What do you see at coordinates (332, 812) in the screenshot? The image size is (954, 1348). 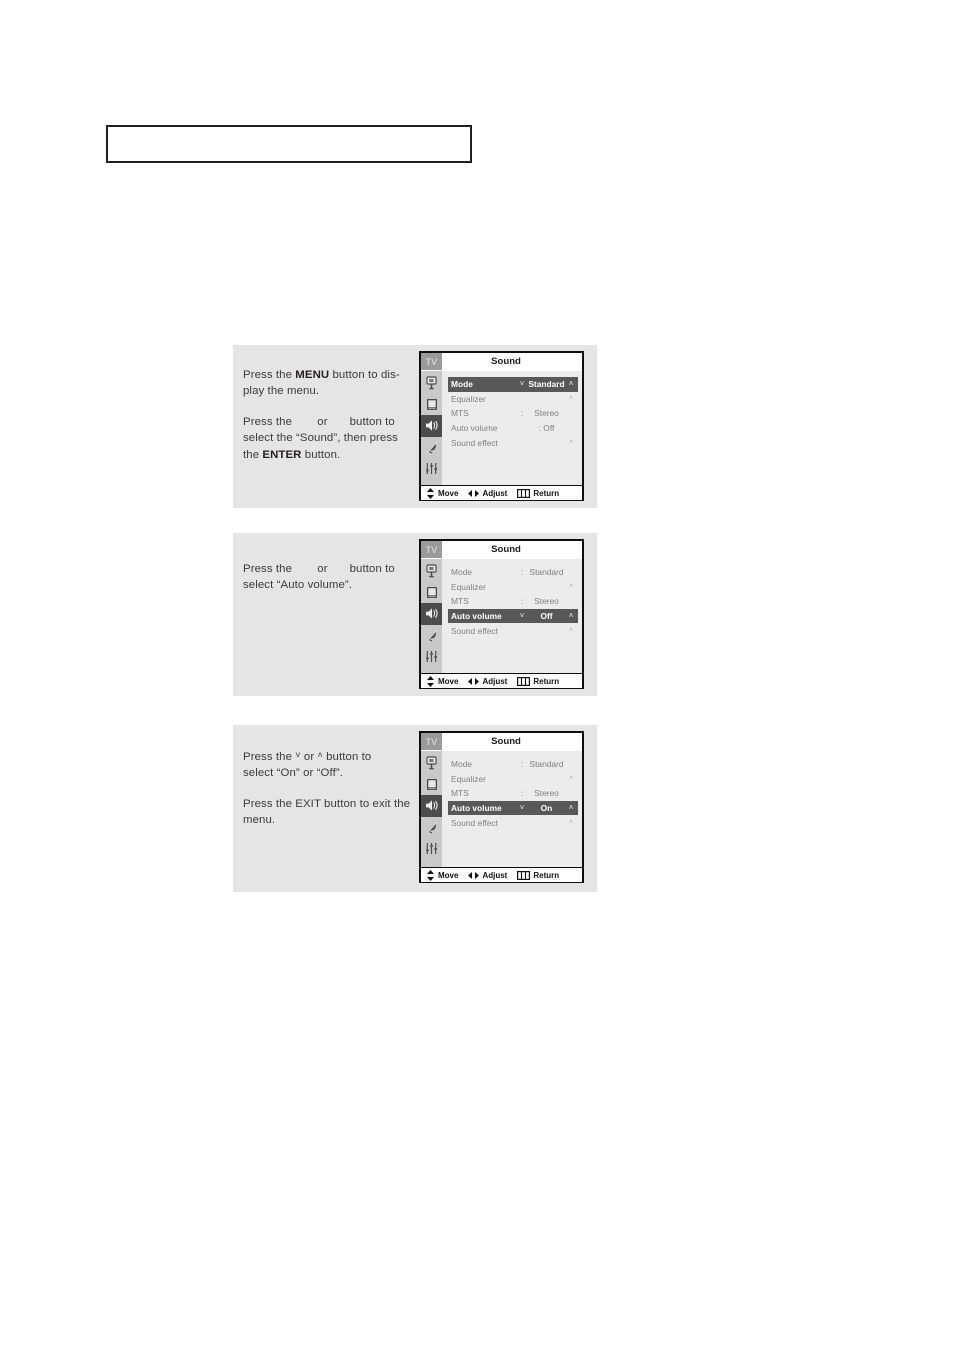 I see `panel-3-paragraph-2: Press the EXIT button to exit the menu.` at bounding box center [332, 812].